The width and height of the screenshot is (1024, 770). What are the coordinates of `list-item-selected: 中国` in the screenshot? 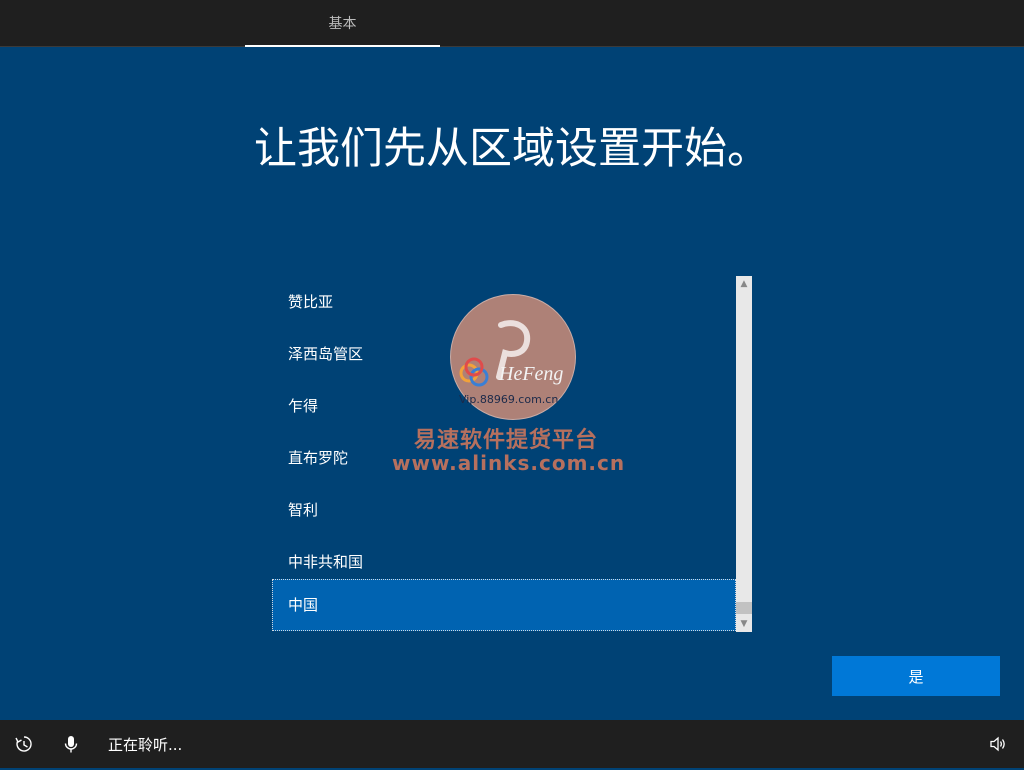 It's located at (504, 605).